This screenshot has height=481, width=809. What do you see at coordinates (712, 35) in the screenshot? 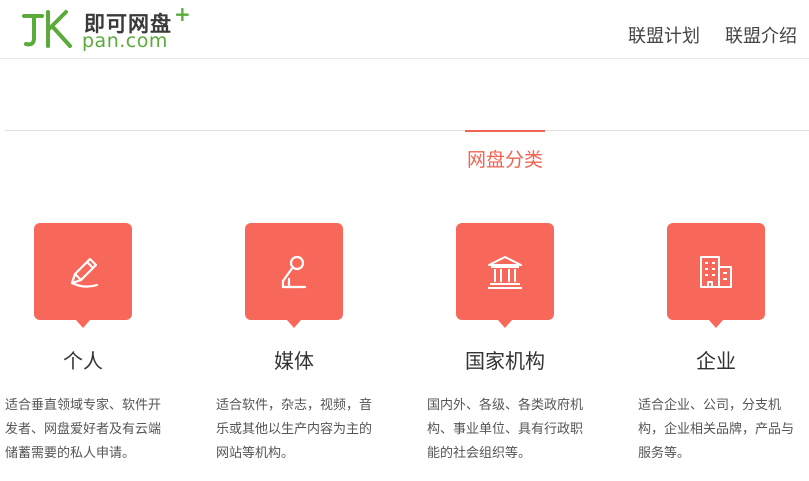
I see `top-nav: 联盟计划 联盟介绍` at bounding box center [712, 35].